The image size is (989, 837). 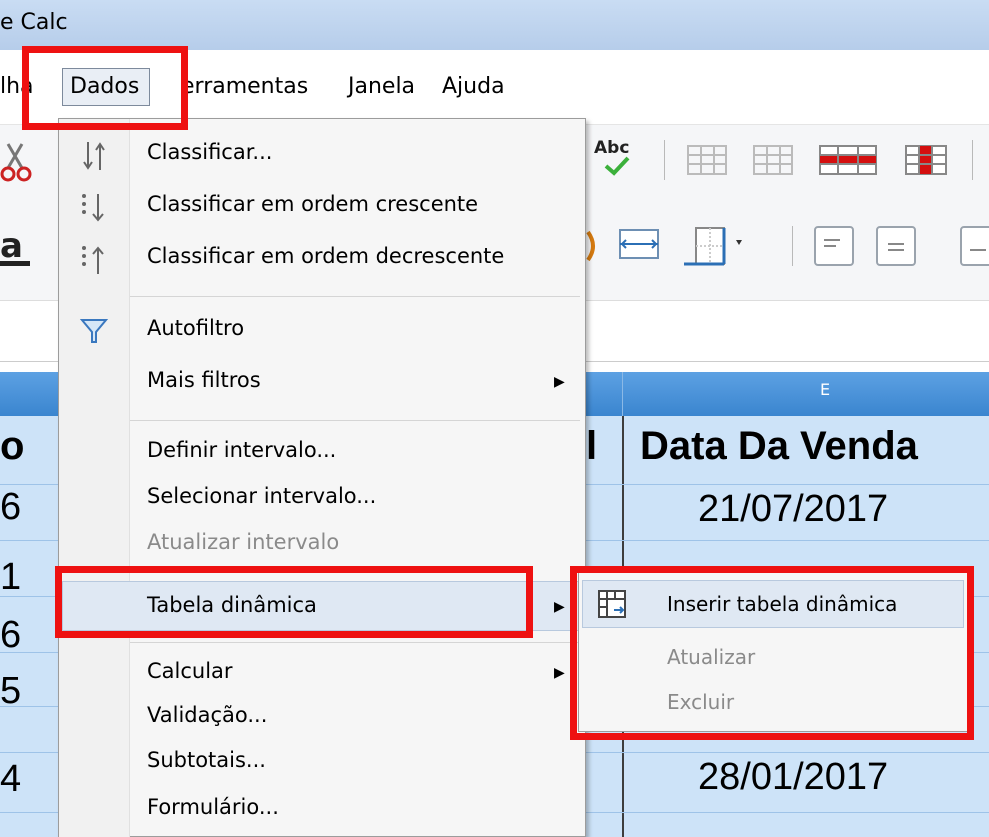 What do you see at coordinates (105, 88) in the screenshot?
I see `annotation-box-dados` at bounding box center [105, 88].